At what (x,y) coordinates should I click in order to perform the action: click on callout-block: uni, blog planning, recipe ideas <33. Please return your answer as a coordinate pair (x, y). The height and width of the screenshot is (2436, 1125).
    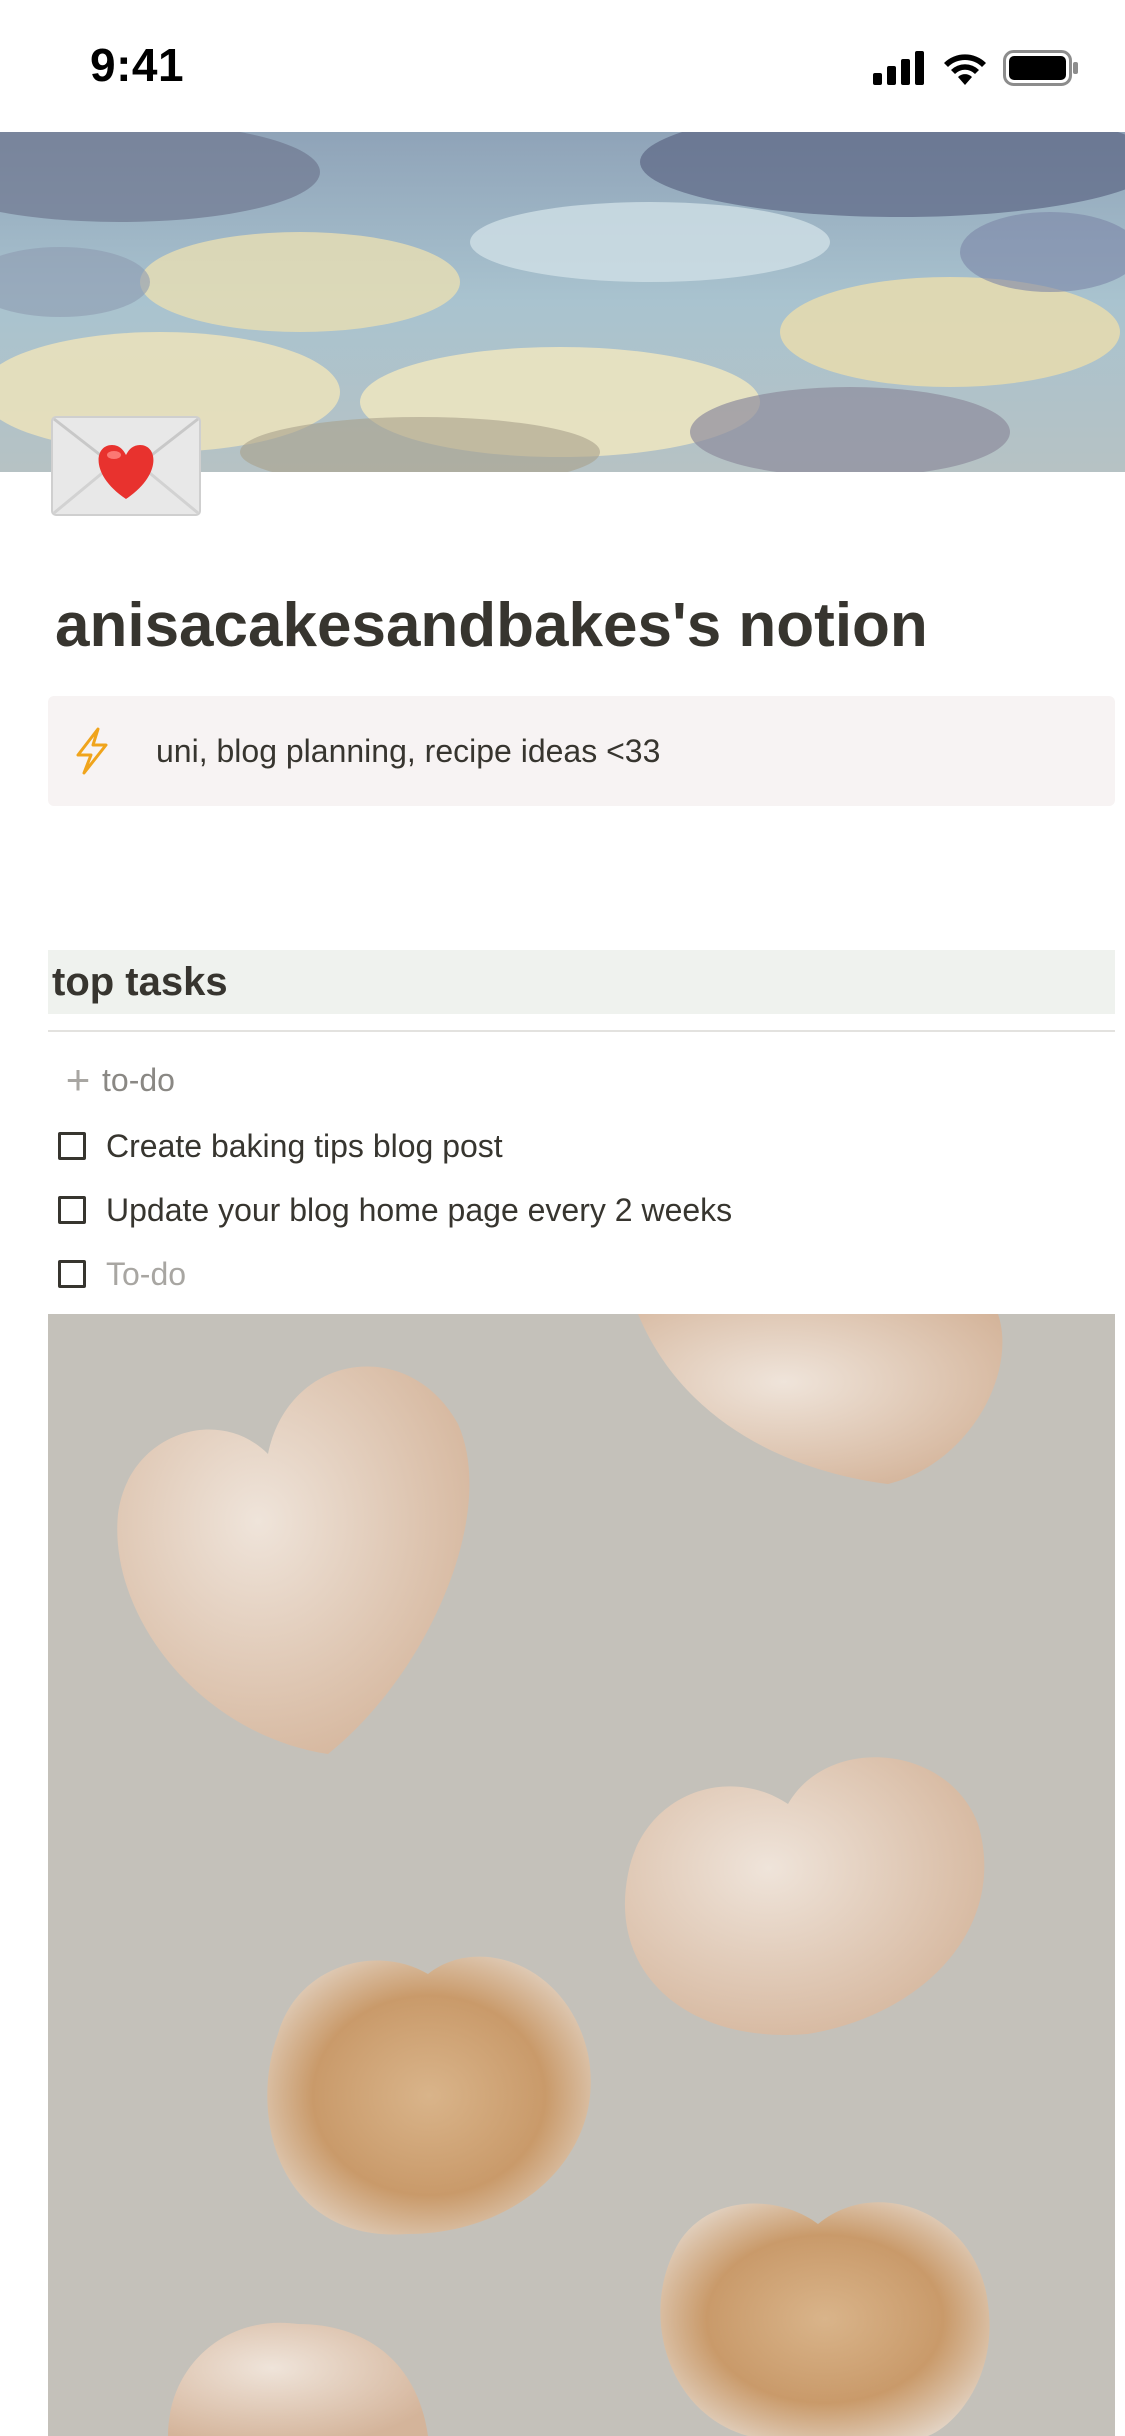
    Looking at the image, I should click on (581, 751).